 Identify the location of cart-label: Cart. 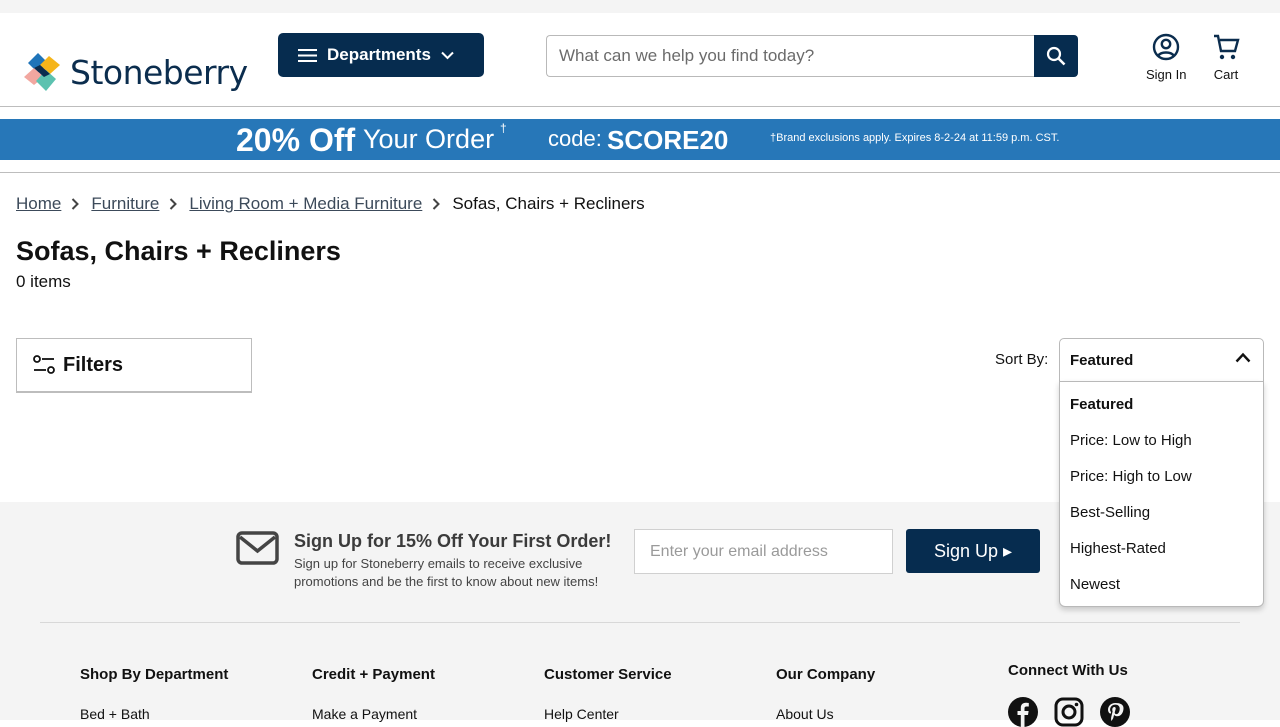
(1226, 74).